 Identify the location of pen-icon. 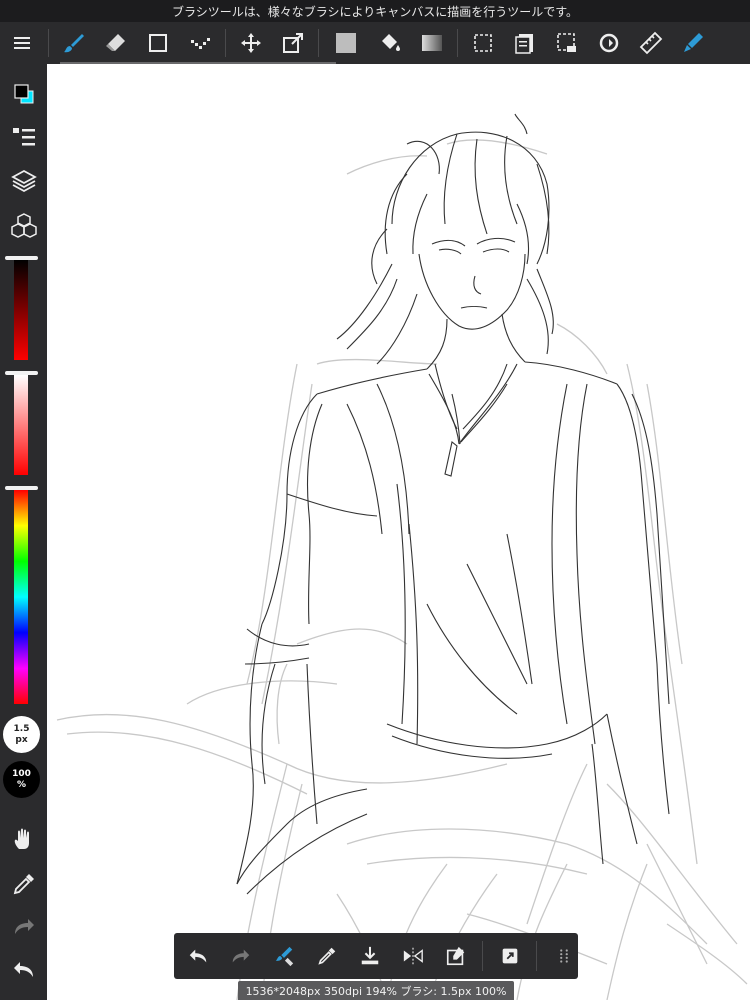
(693, 42).